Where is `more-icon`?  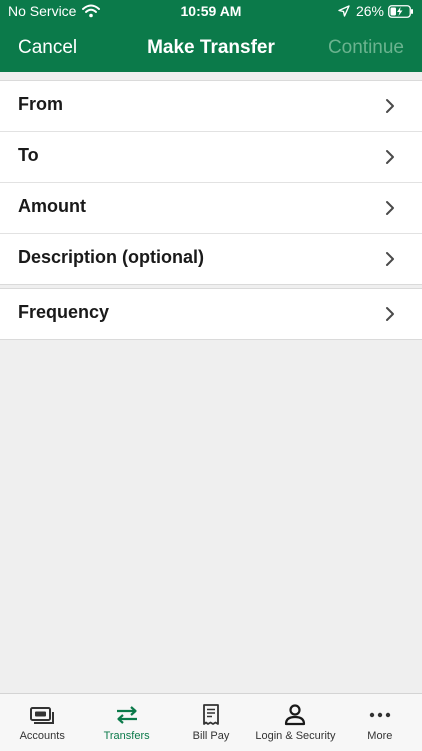
more-icon is located at coordinates (380, 715).